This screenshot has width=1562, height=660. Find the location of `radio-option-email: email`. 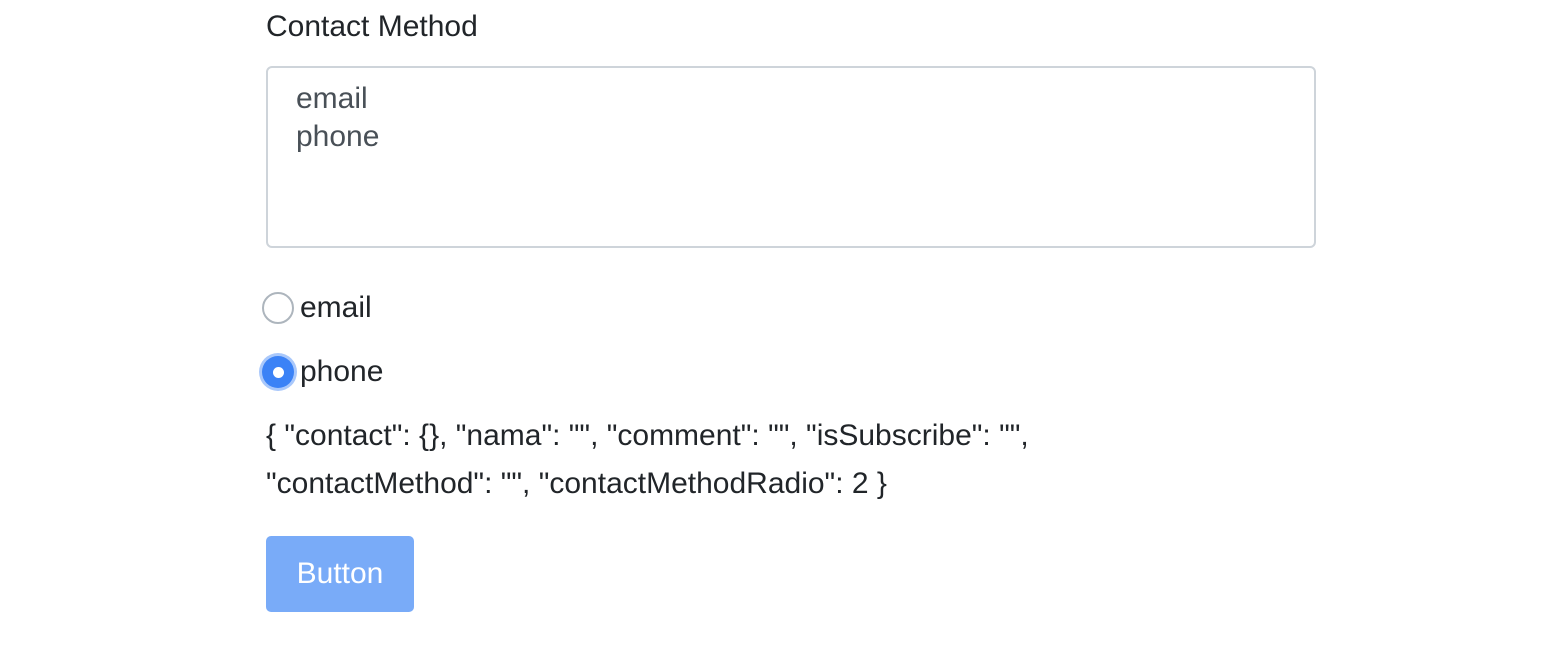

radio-option-email: email is located at coordinates (317, 308).